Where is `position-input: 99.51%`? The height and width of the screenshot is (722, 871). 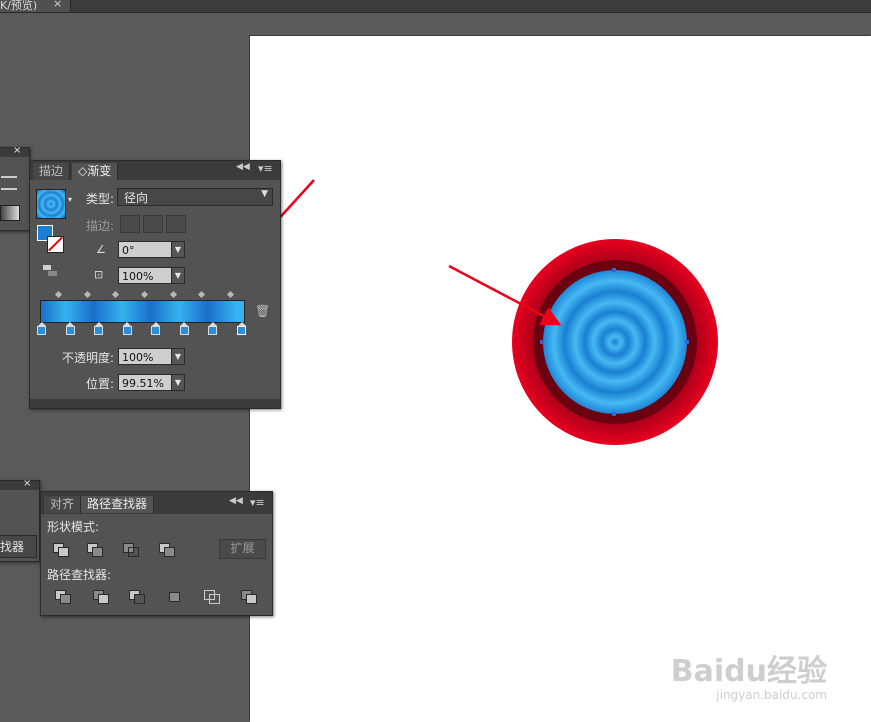
position-input: 99.51% is located at coordinates (145, 382).